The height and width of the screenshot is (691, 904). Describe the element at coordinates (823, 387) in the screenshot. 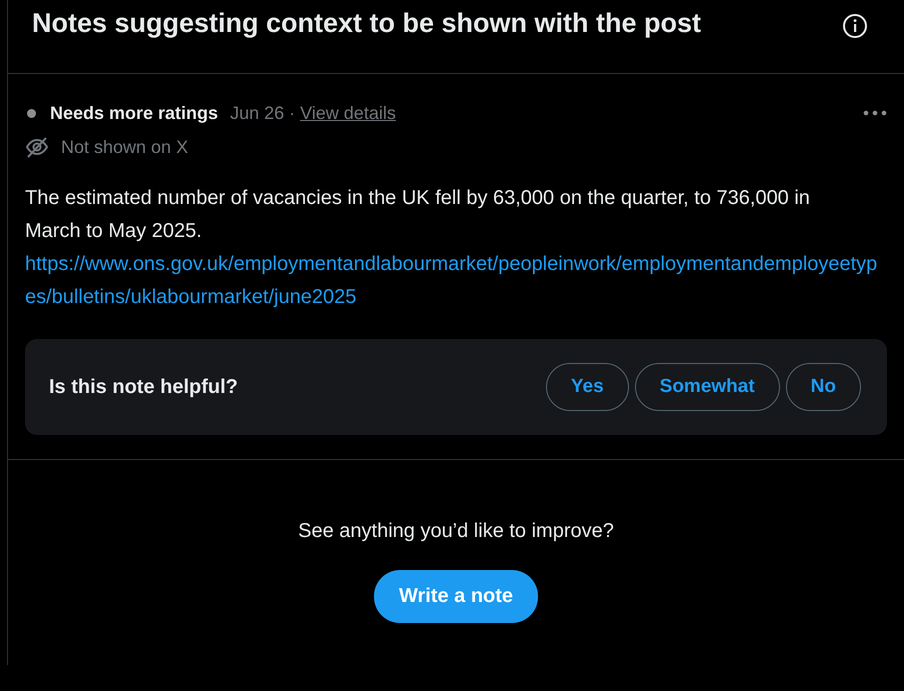

I see `rating-button: No` at that location.